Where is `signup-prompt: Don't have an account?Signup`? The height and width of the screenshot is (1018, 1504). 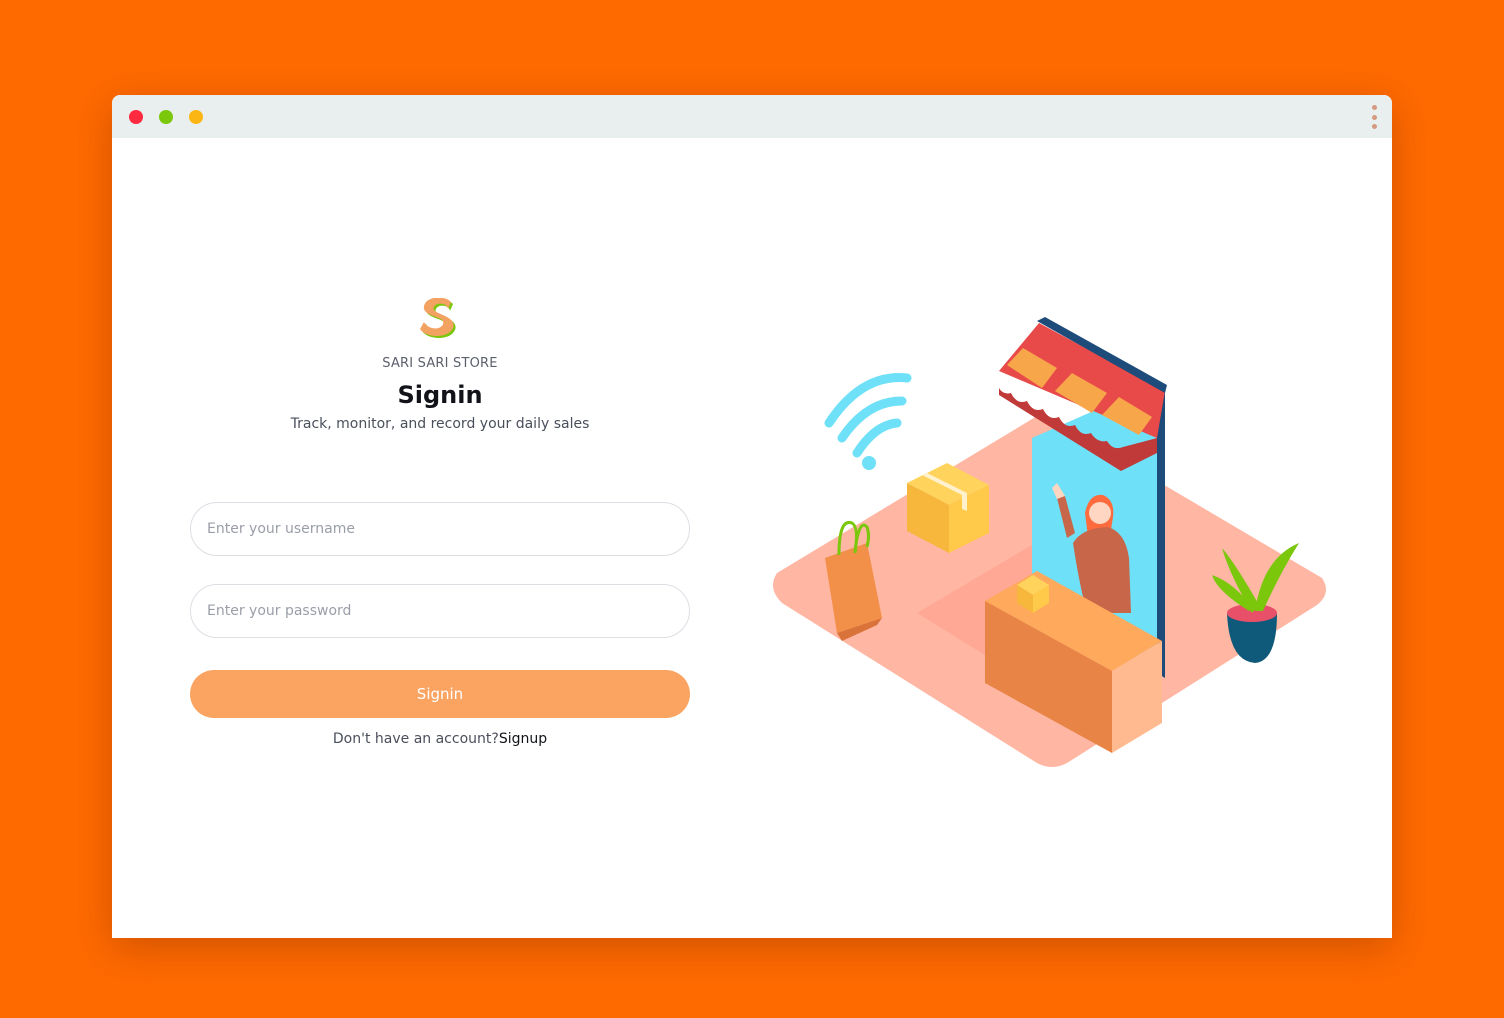 signup-prompt: Don't have an account?Signup is located at coordinates (440, 739).